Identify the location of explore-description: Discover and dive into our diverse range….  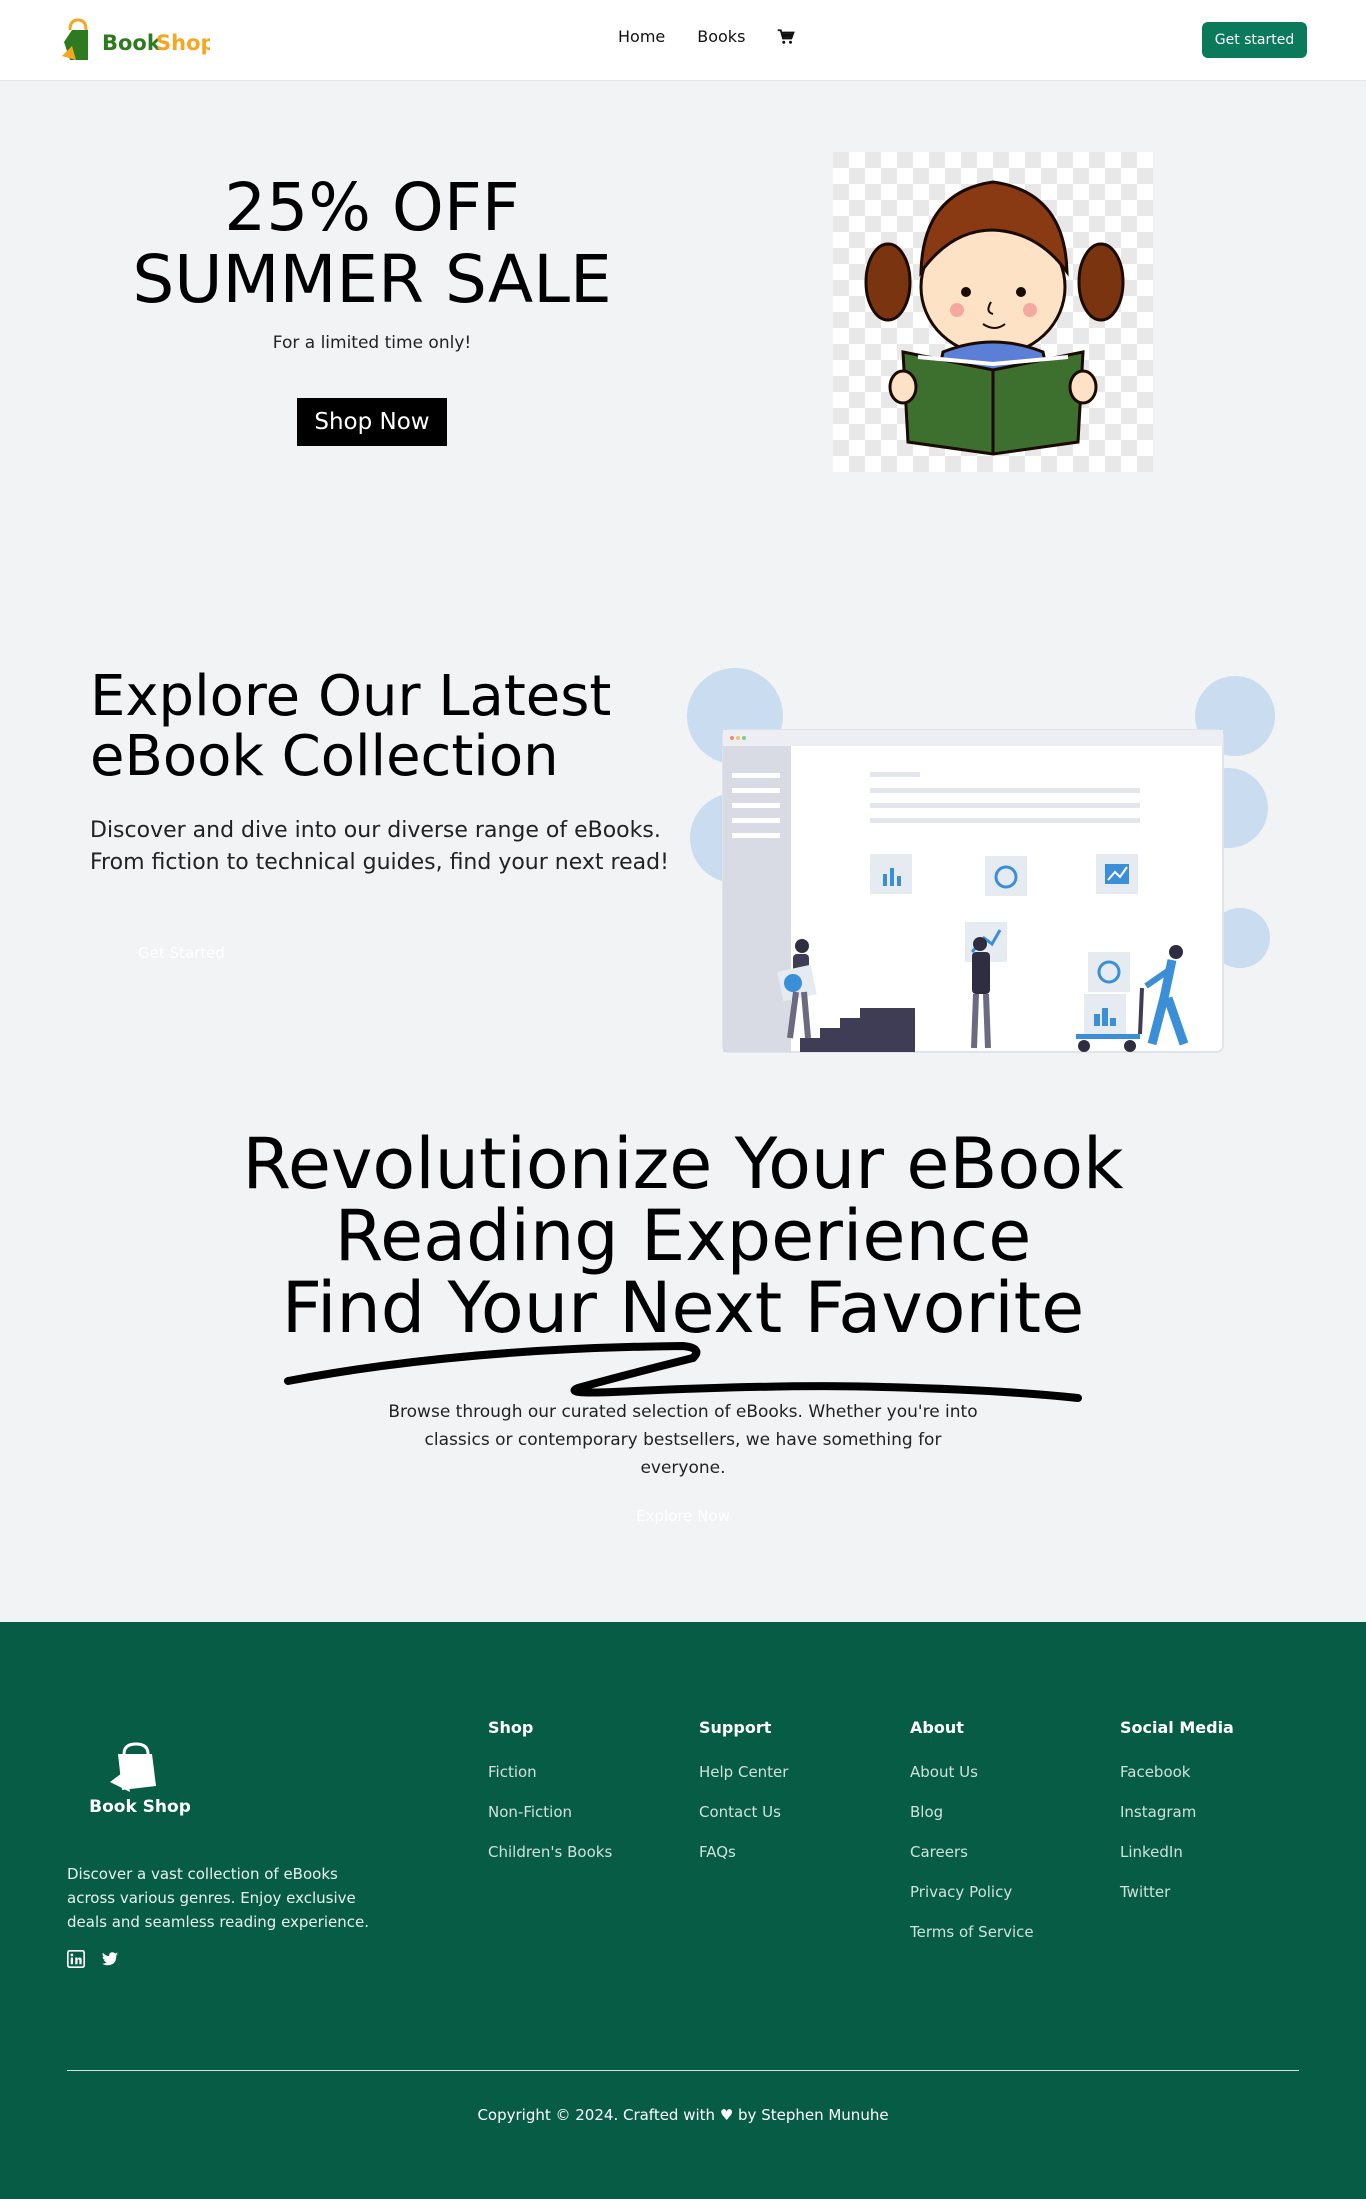
(390, 847).